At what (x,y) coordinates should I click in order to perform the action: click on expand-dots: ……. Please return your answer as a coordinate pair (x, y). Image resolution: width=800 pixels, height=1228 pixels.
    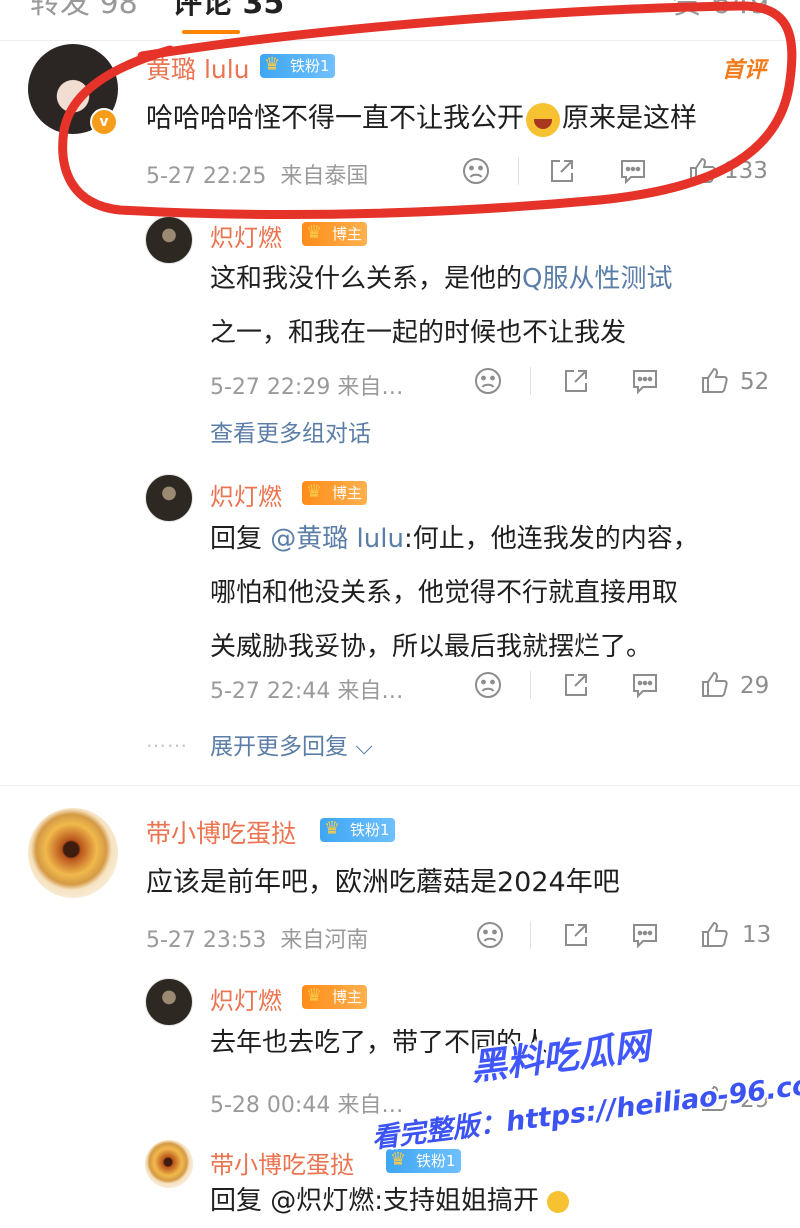
    Looking at the image, I should click on (167, 740).